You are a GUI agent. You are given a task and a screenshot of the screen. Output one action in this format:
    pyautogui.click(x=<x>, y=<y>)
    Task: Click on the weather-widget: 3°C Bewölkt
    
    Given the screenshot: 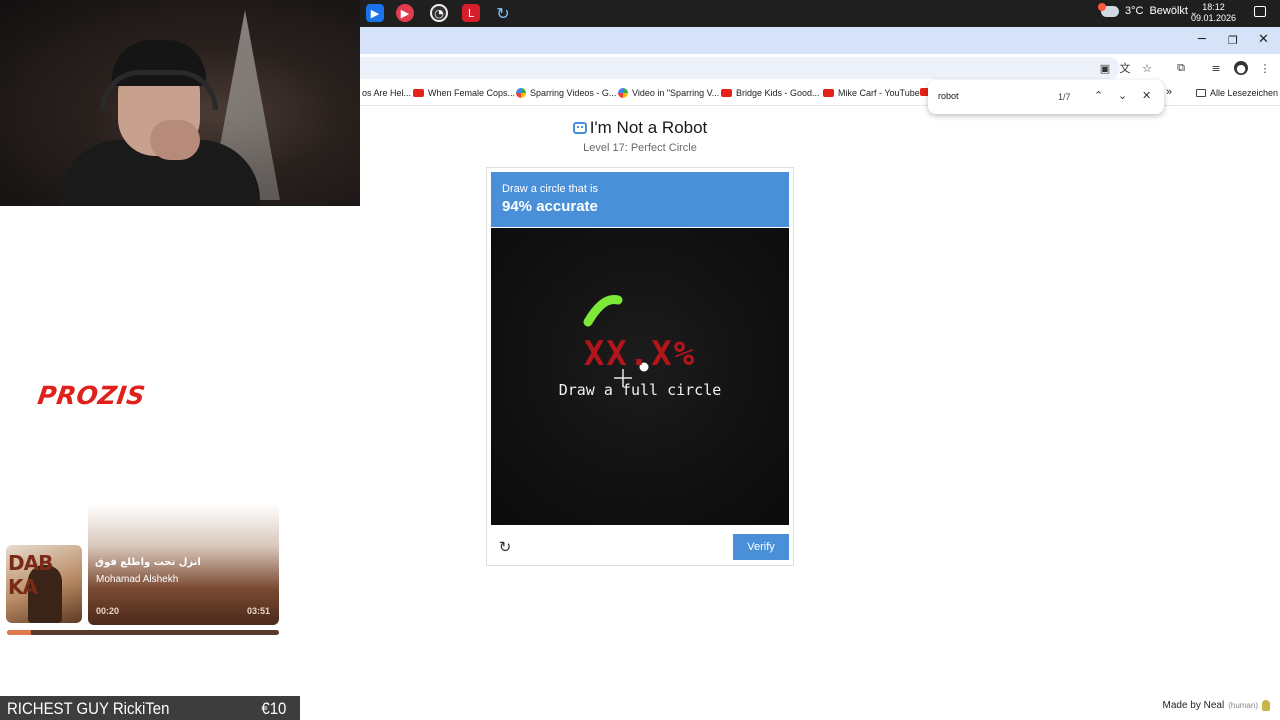 What is the action you would take?
    pyautogui.click(x=1143, y=9)
    